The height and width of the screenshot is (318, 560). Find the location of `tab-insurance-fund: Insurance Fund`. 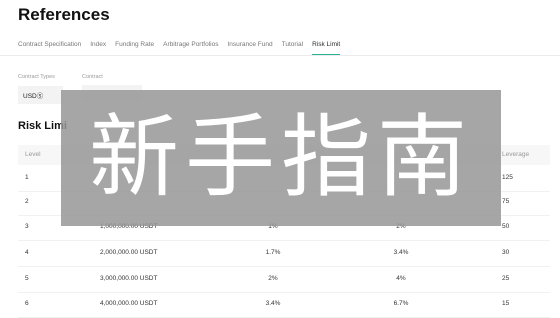

tab-insurance-fund: Insurance Fund is located at coordinates (249, 48).